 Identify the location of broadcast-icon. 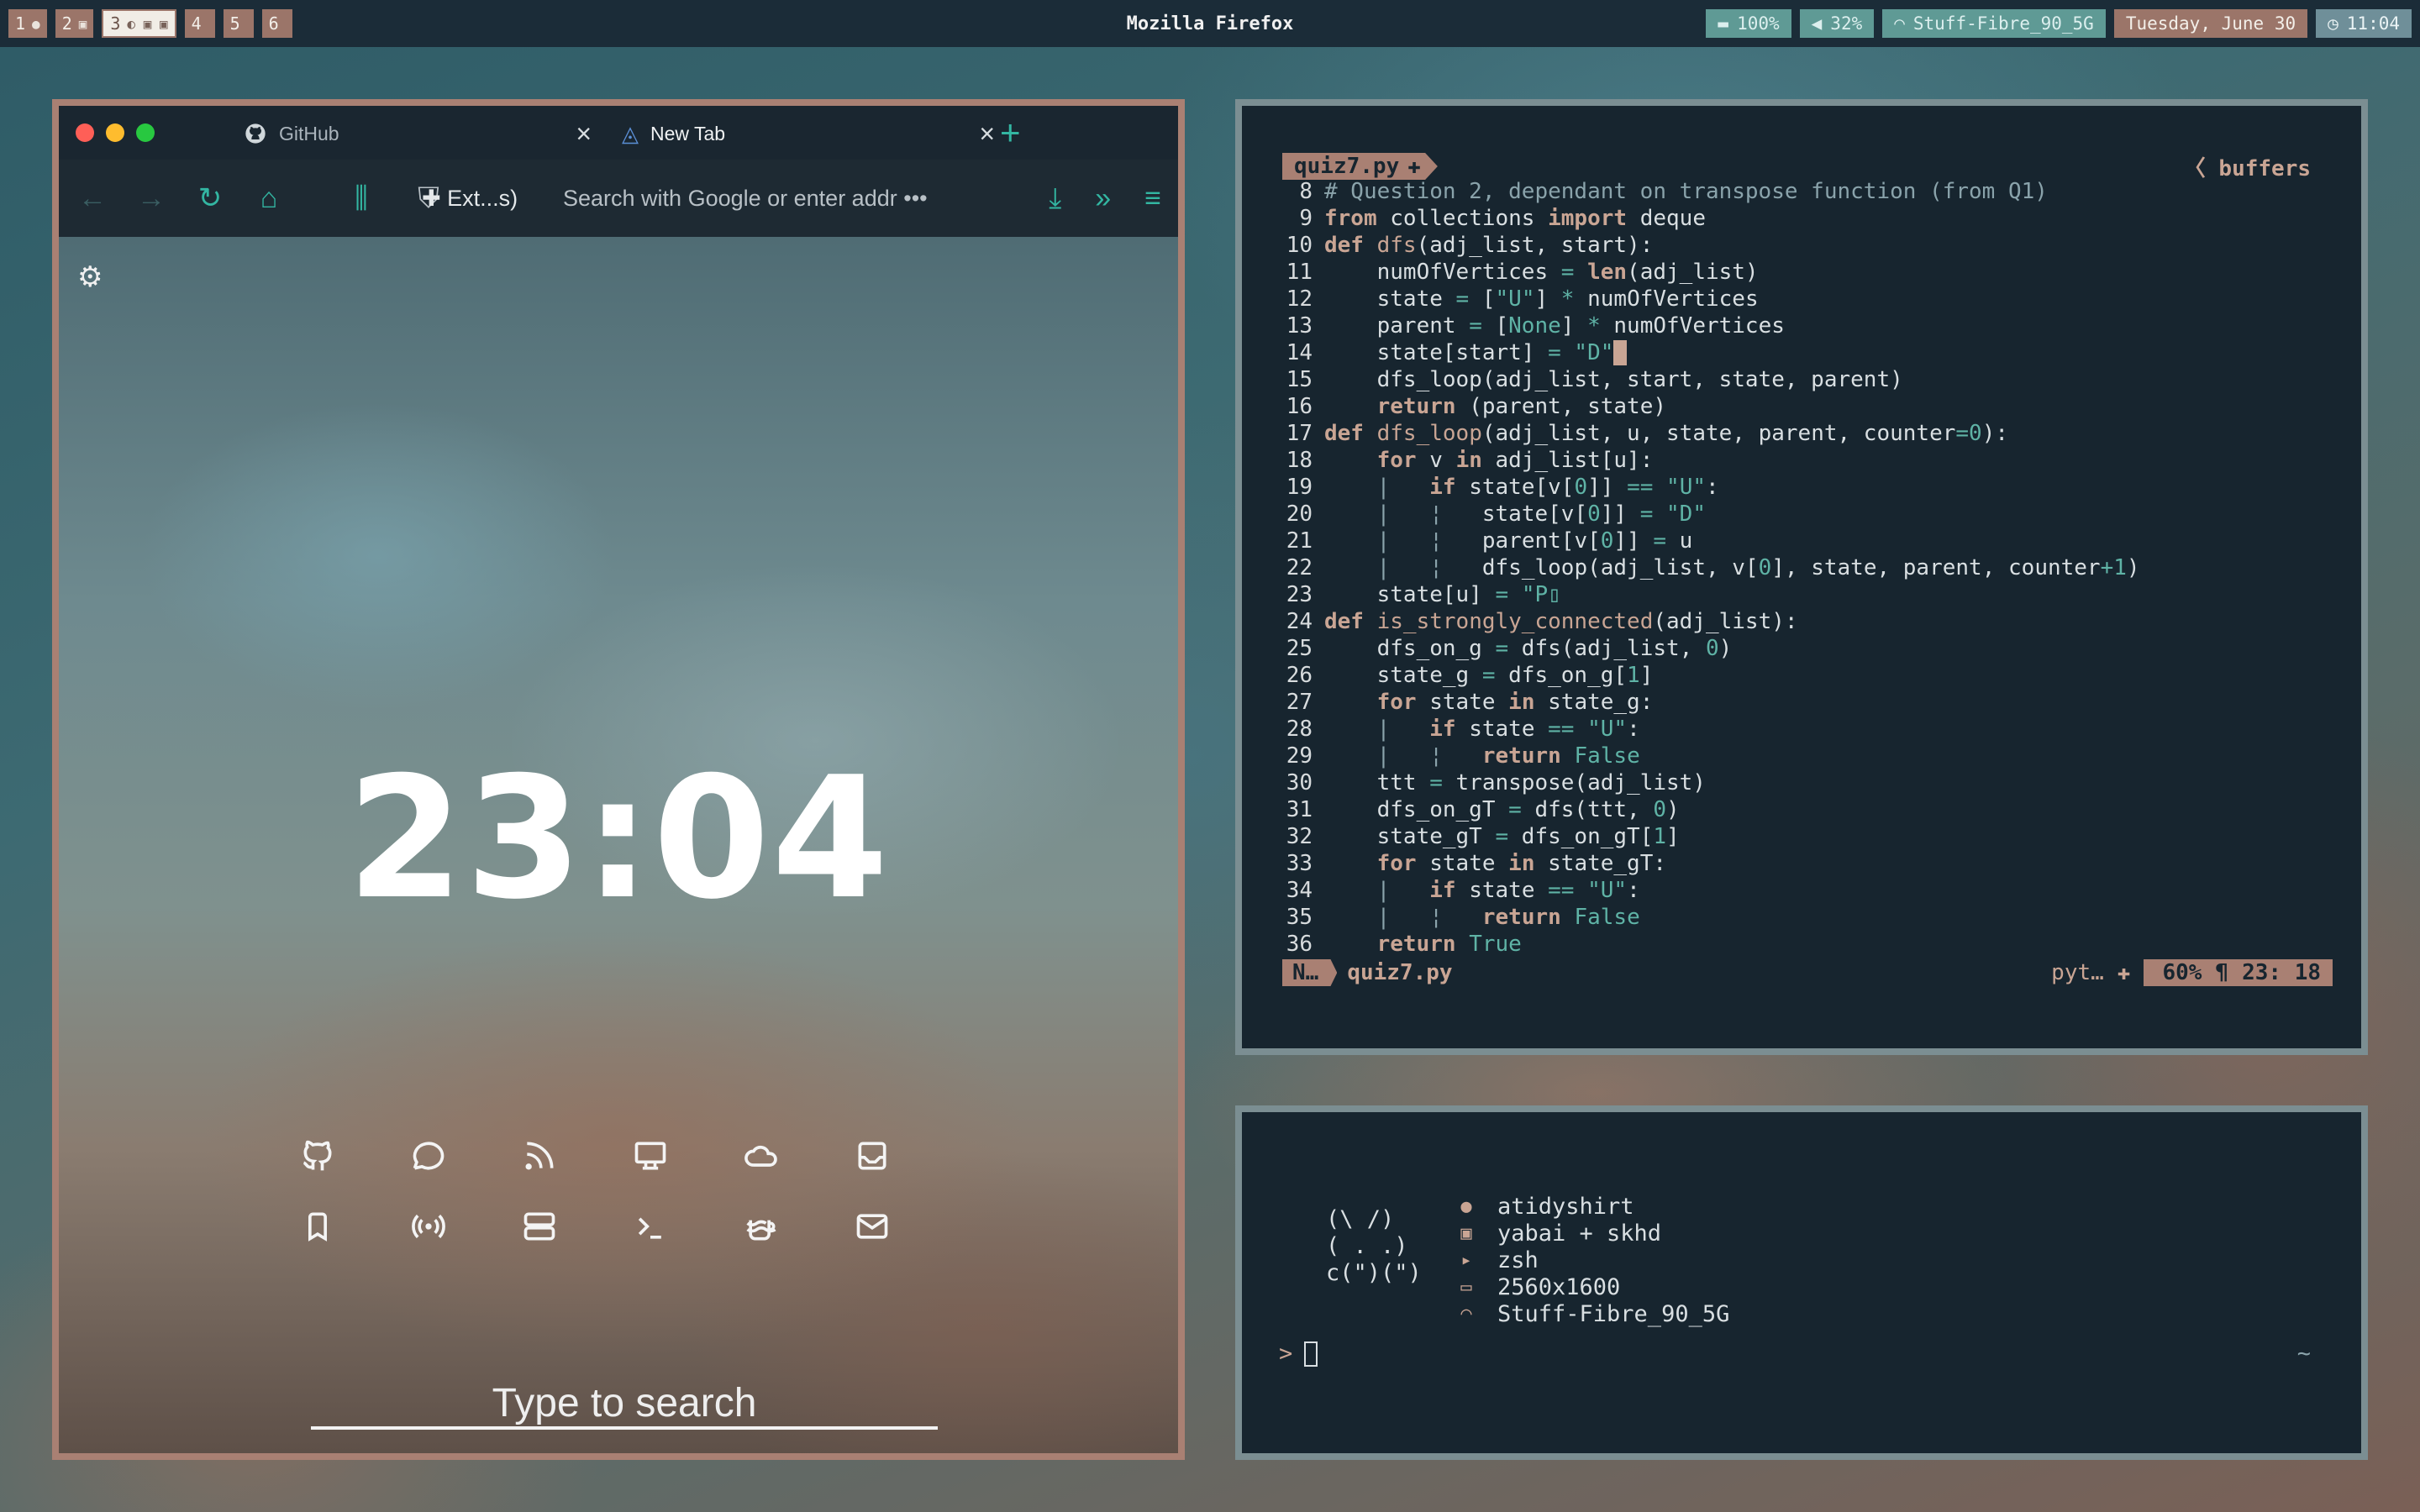
(428, 1226).